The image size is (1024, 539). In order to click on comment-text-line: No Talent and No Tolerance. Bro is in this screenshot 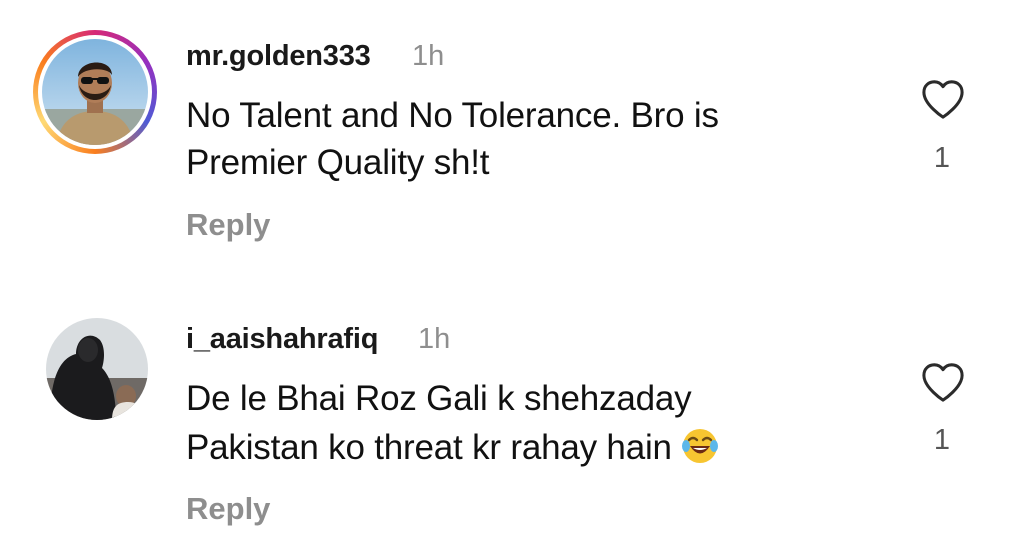, I will do `click(452, 115)`.